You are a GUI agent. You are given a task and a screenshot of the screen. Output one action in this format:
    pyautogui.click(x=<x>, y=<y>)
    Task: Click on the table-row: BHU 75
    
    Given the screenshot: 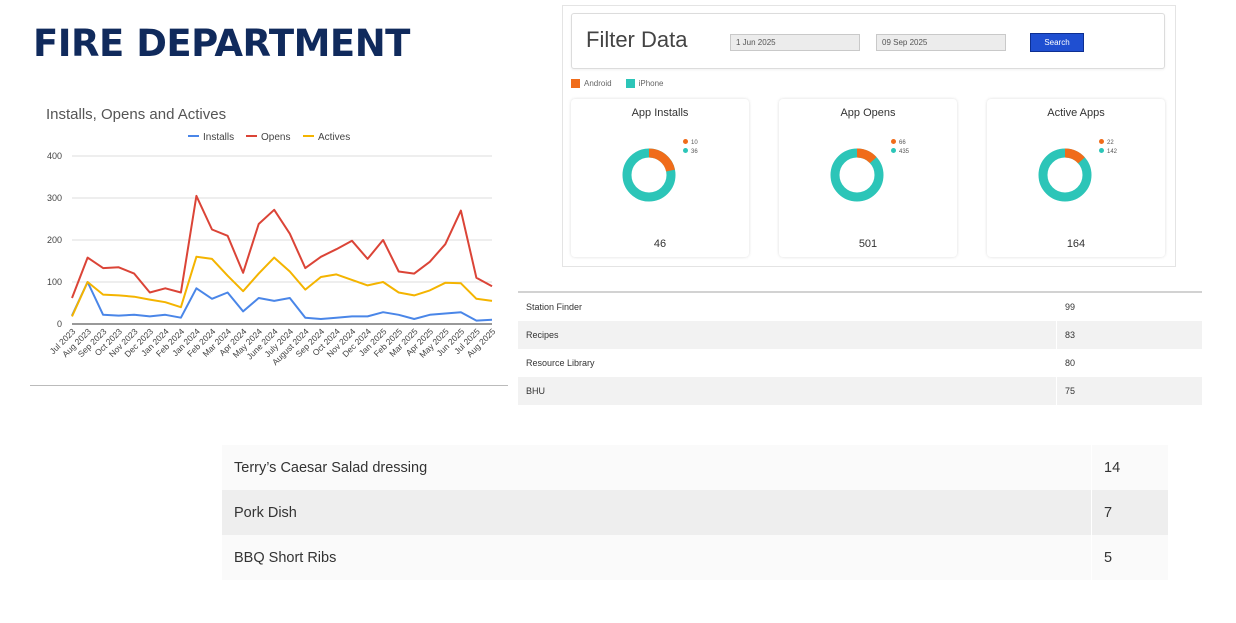 What is the action you would take?
    pyautogui.click(x=860, y=391)
    